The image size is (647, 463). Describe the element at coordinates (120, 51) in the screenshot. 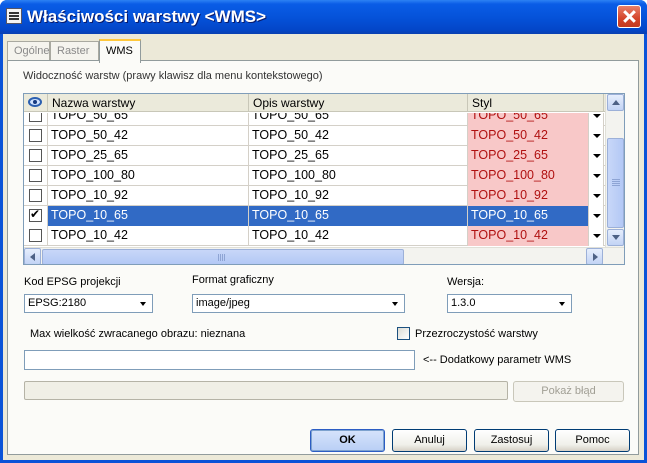

I see `tab-wms: WMS` at that location.